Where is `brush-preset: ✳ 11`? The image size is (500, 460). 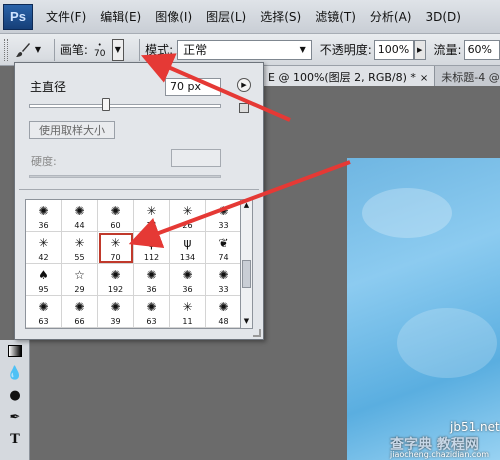 brush-preset: ✳ 11 is located at coordinates (188, 312).